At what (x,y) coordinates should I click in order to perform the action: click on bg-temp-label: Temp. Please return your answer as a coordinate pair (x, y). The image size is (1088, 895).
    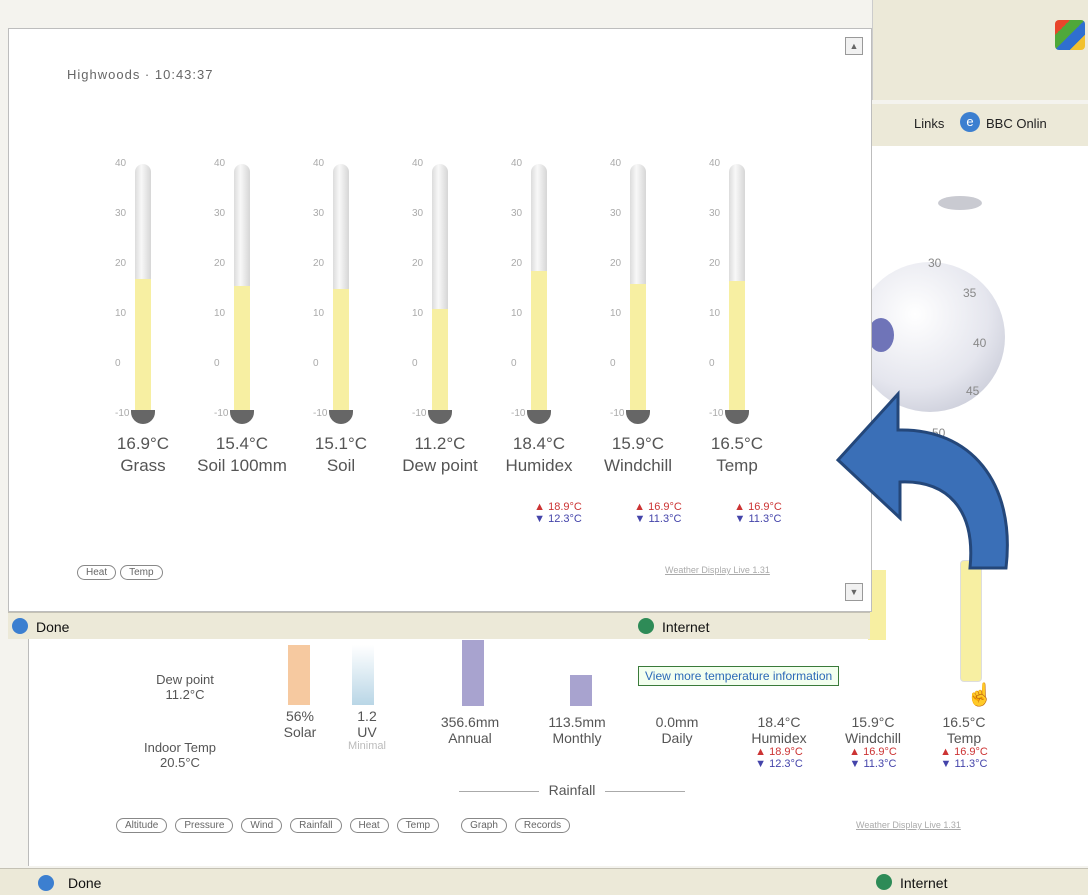
    Looking at the image, I should click on (964, 738).